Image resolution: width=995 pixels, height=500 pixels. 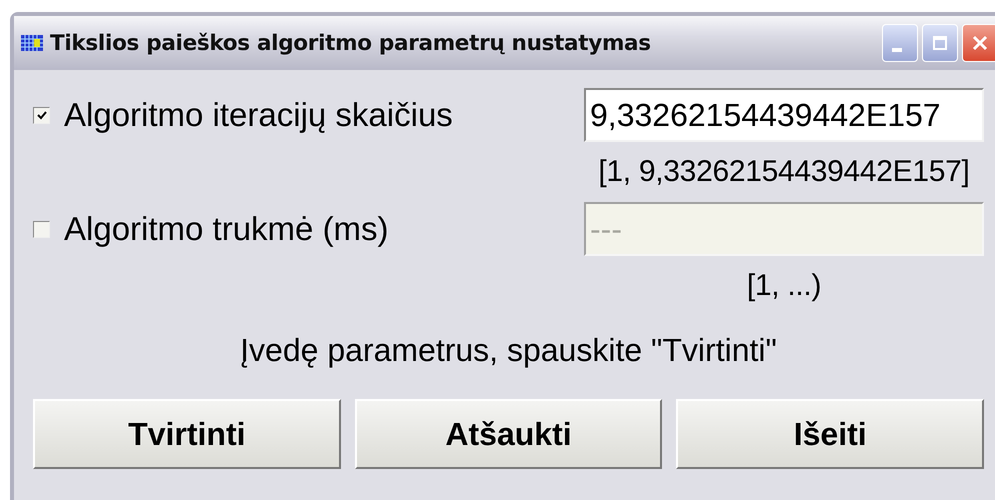 I want to click on range-text: [1, ...), so click(x=784, y=286).